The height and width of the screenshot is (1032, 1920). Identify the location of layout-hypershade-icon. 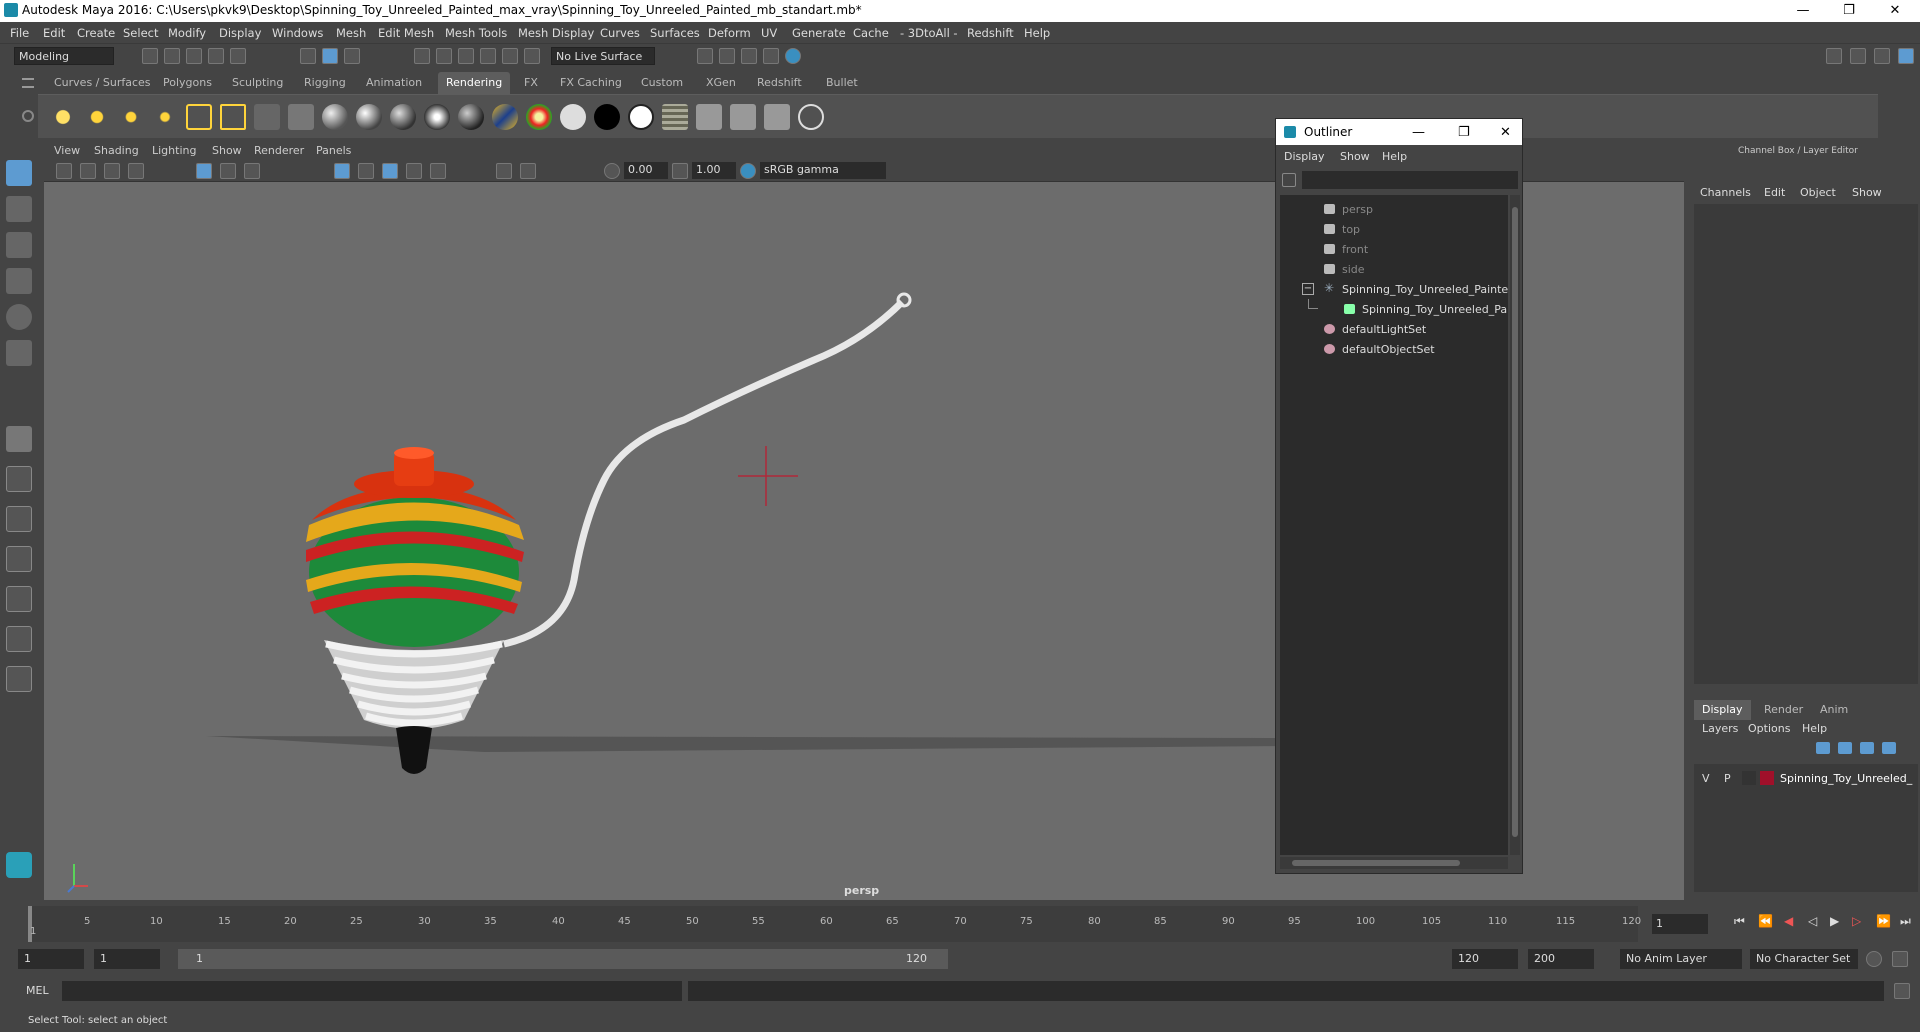
(19, 639).